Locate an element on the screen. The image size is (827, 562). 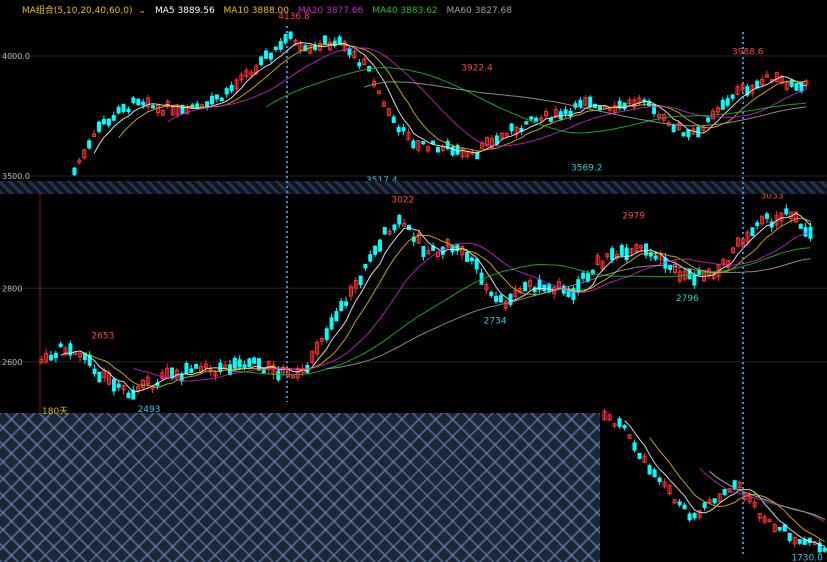
high-price-label: 2979 is located at coordinates (633, 216).